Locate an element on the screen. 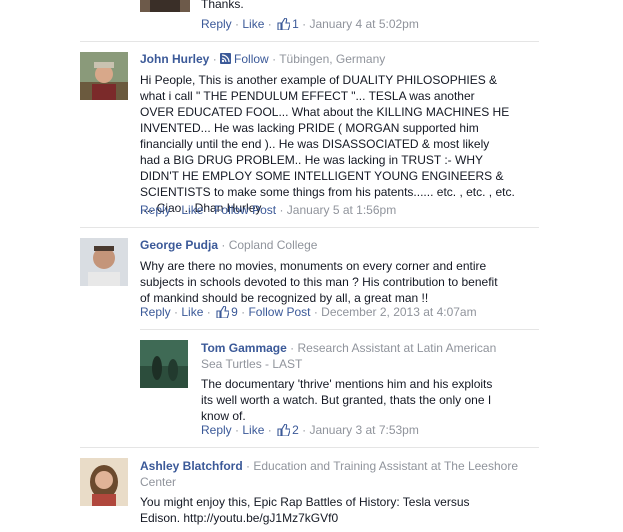  comment-header: John Hurley · Follow · Tübingen, Germany is located at coordinates (263, 59).